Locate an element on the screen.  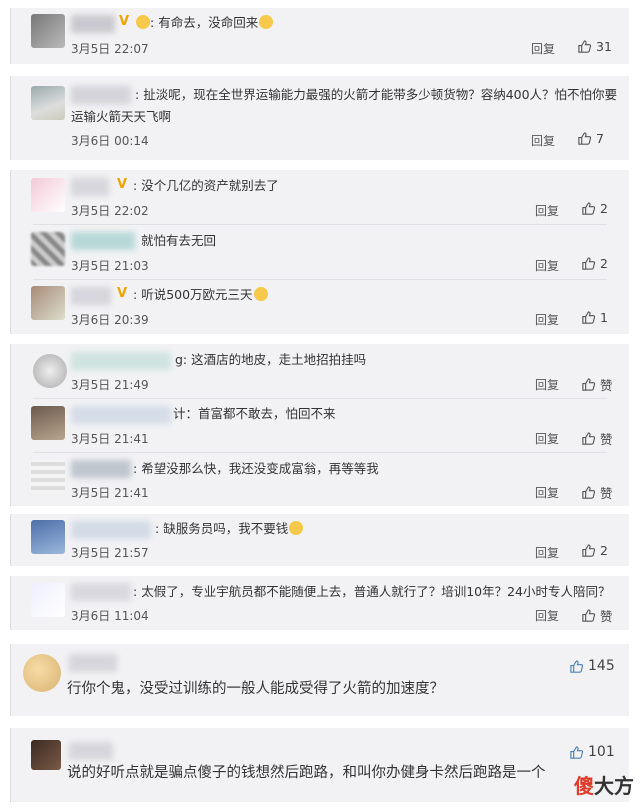
like-button: 145 is located at coordinates (592, 666).